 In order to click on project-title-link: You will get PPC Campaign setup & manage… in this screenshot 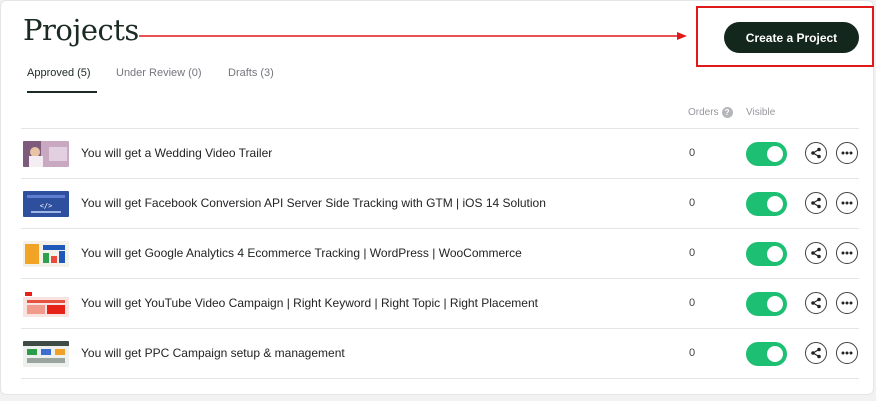, I will do `click(213, 353)`.